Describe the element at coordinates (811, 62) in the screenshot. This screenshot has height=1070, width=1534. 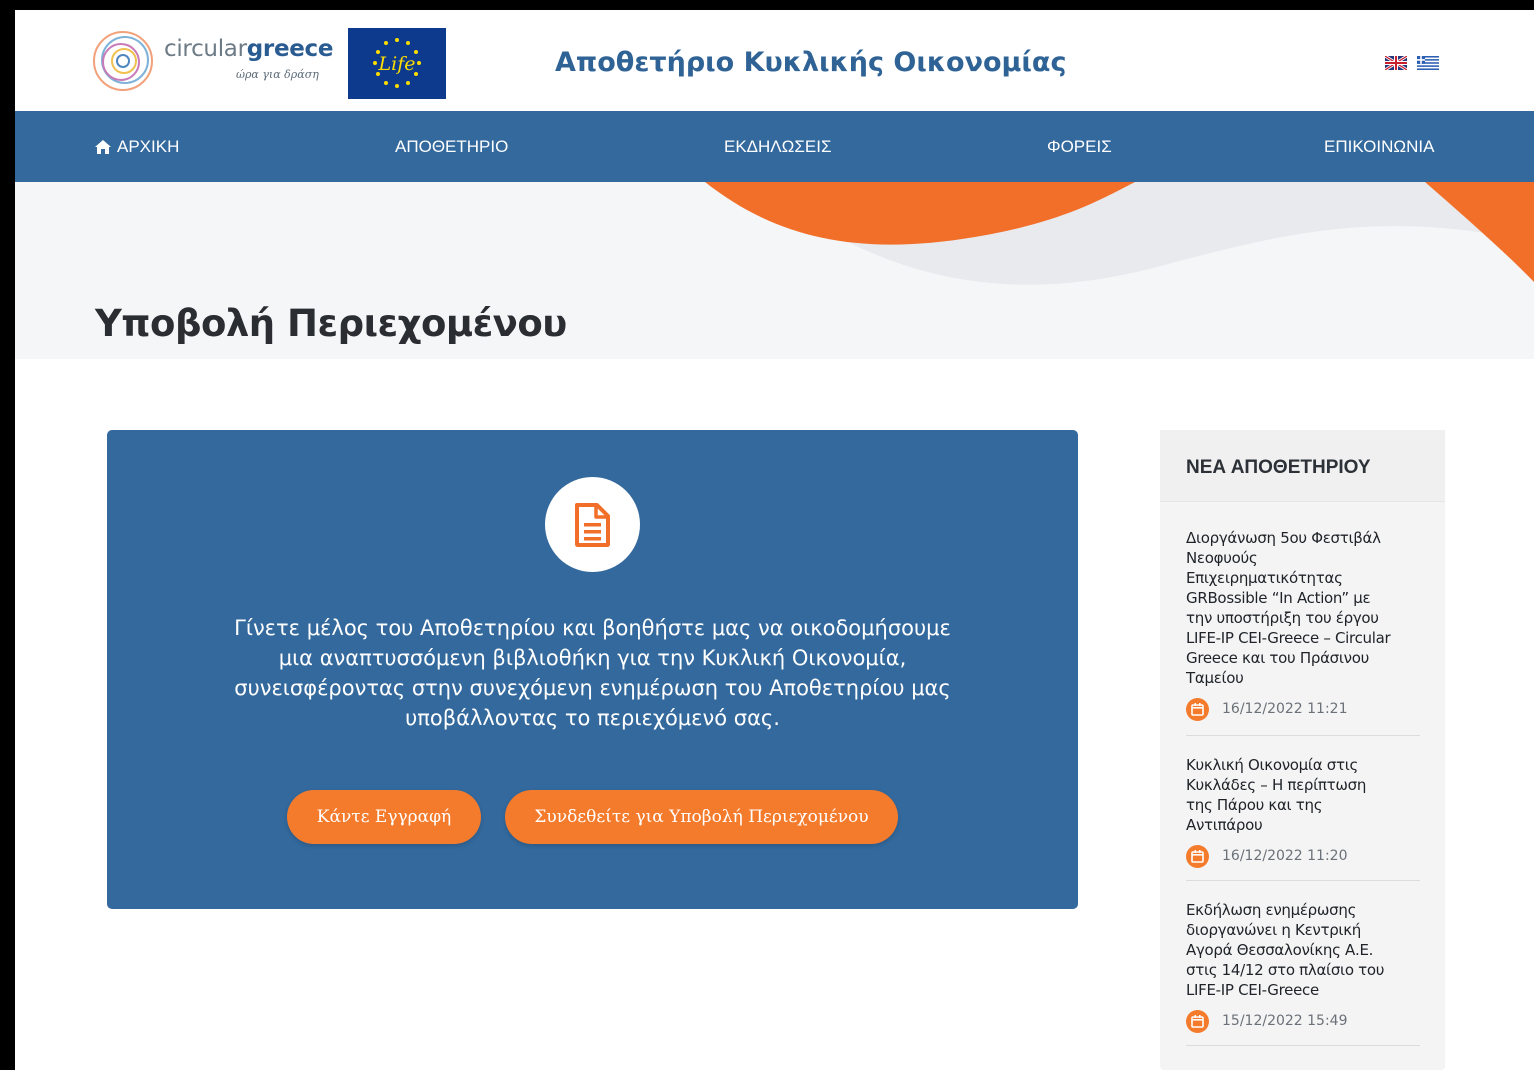
I see `site-title: Αποθετήριο Κυκλικής Οικονομίας` at that location.